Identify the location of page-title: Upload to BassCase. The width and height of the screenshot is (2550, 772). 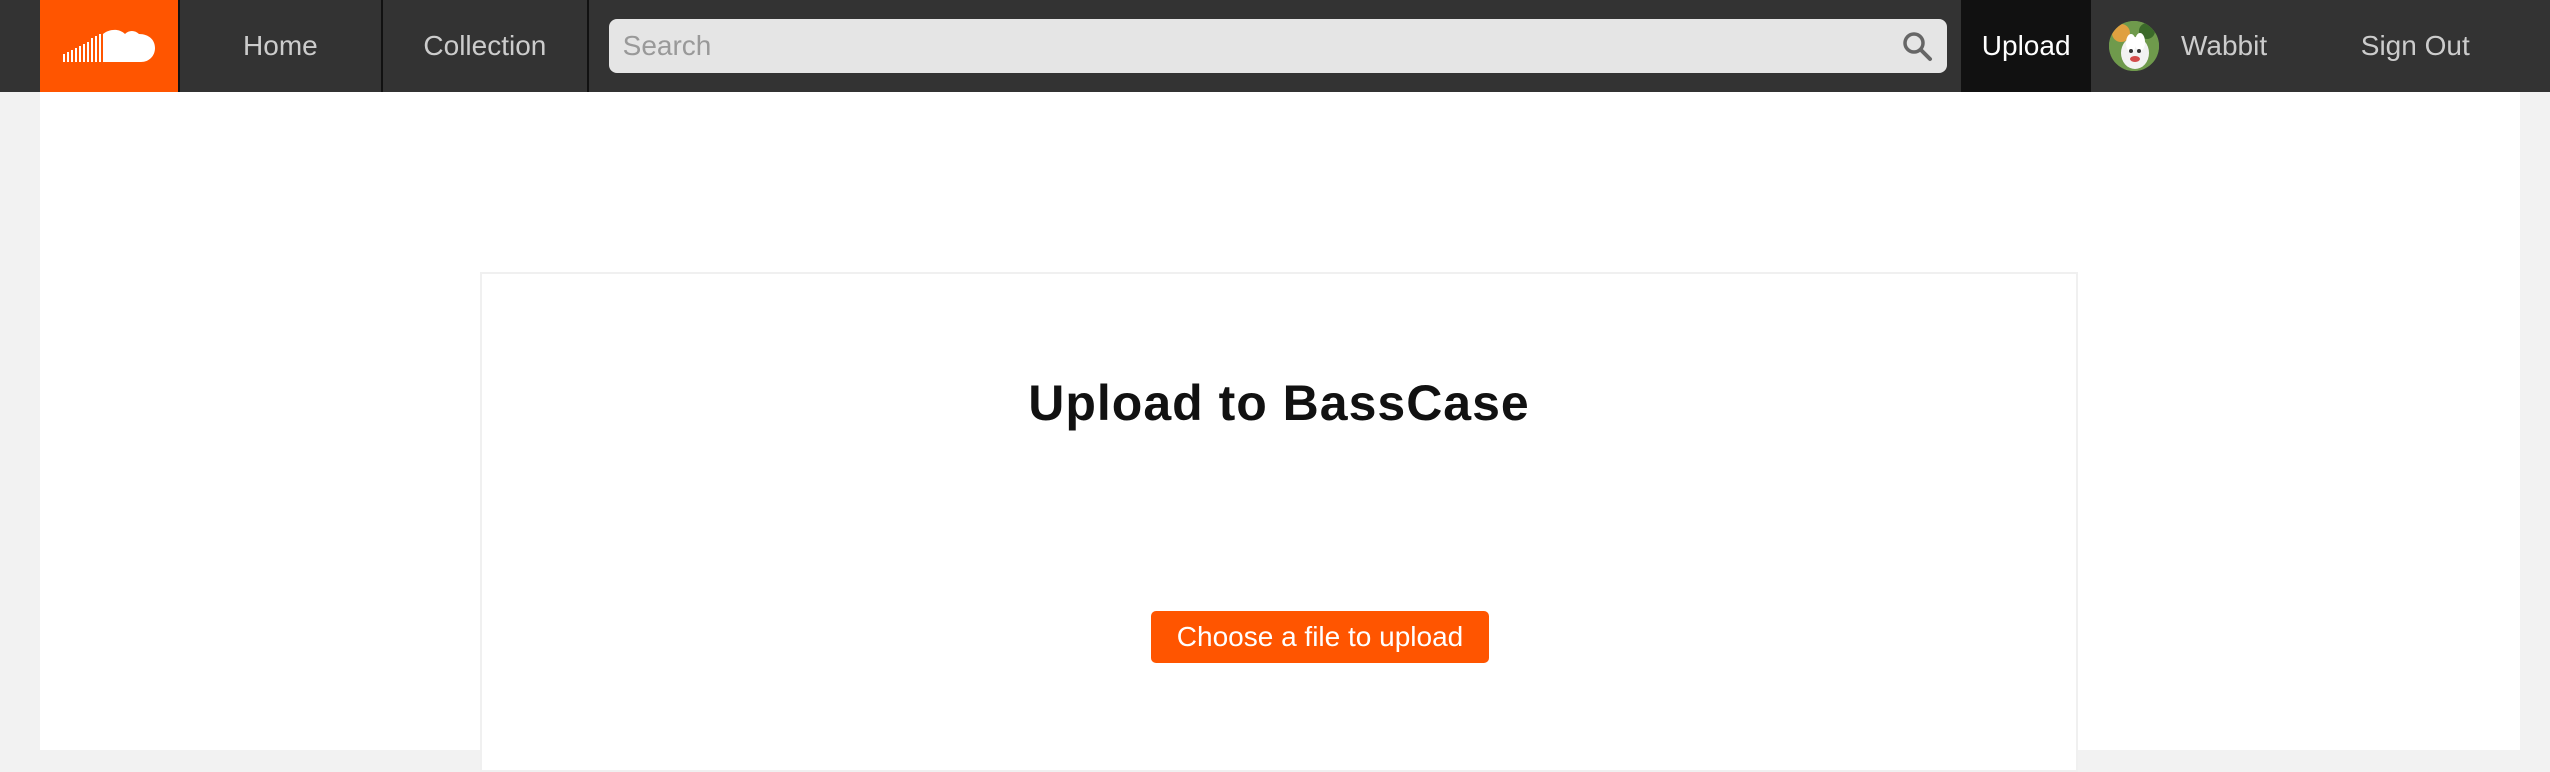
(1279, 403).